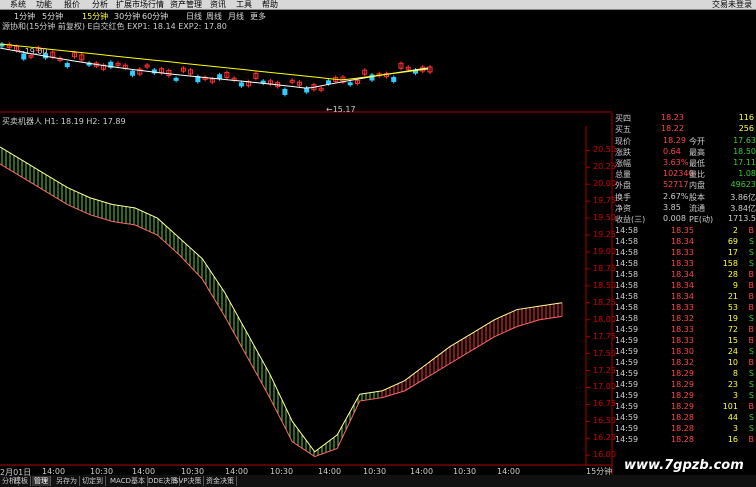 Image resolution: width=756 pixels, height=487 pixels. What do you see at coordinates (604, 370) in the screenshot?
I see `y-tick-label: 17.25` at bounding box center [604, 370].